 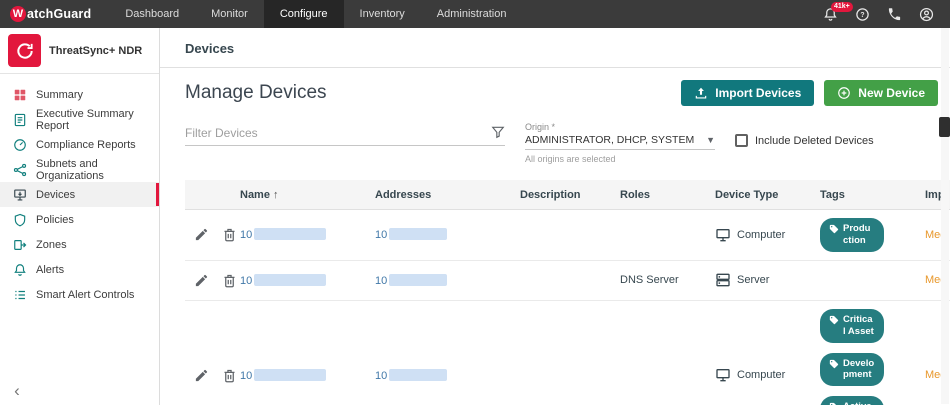 I want to click on scrollbar-track, so click(x=945, y=216).